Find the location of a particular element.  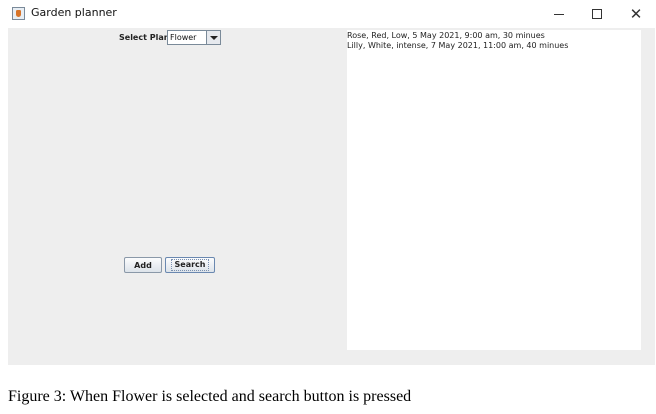

plant-select: Flower is located at coordinates (194, 37).